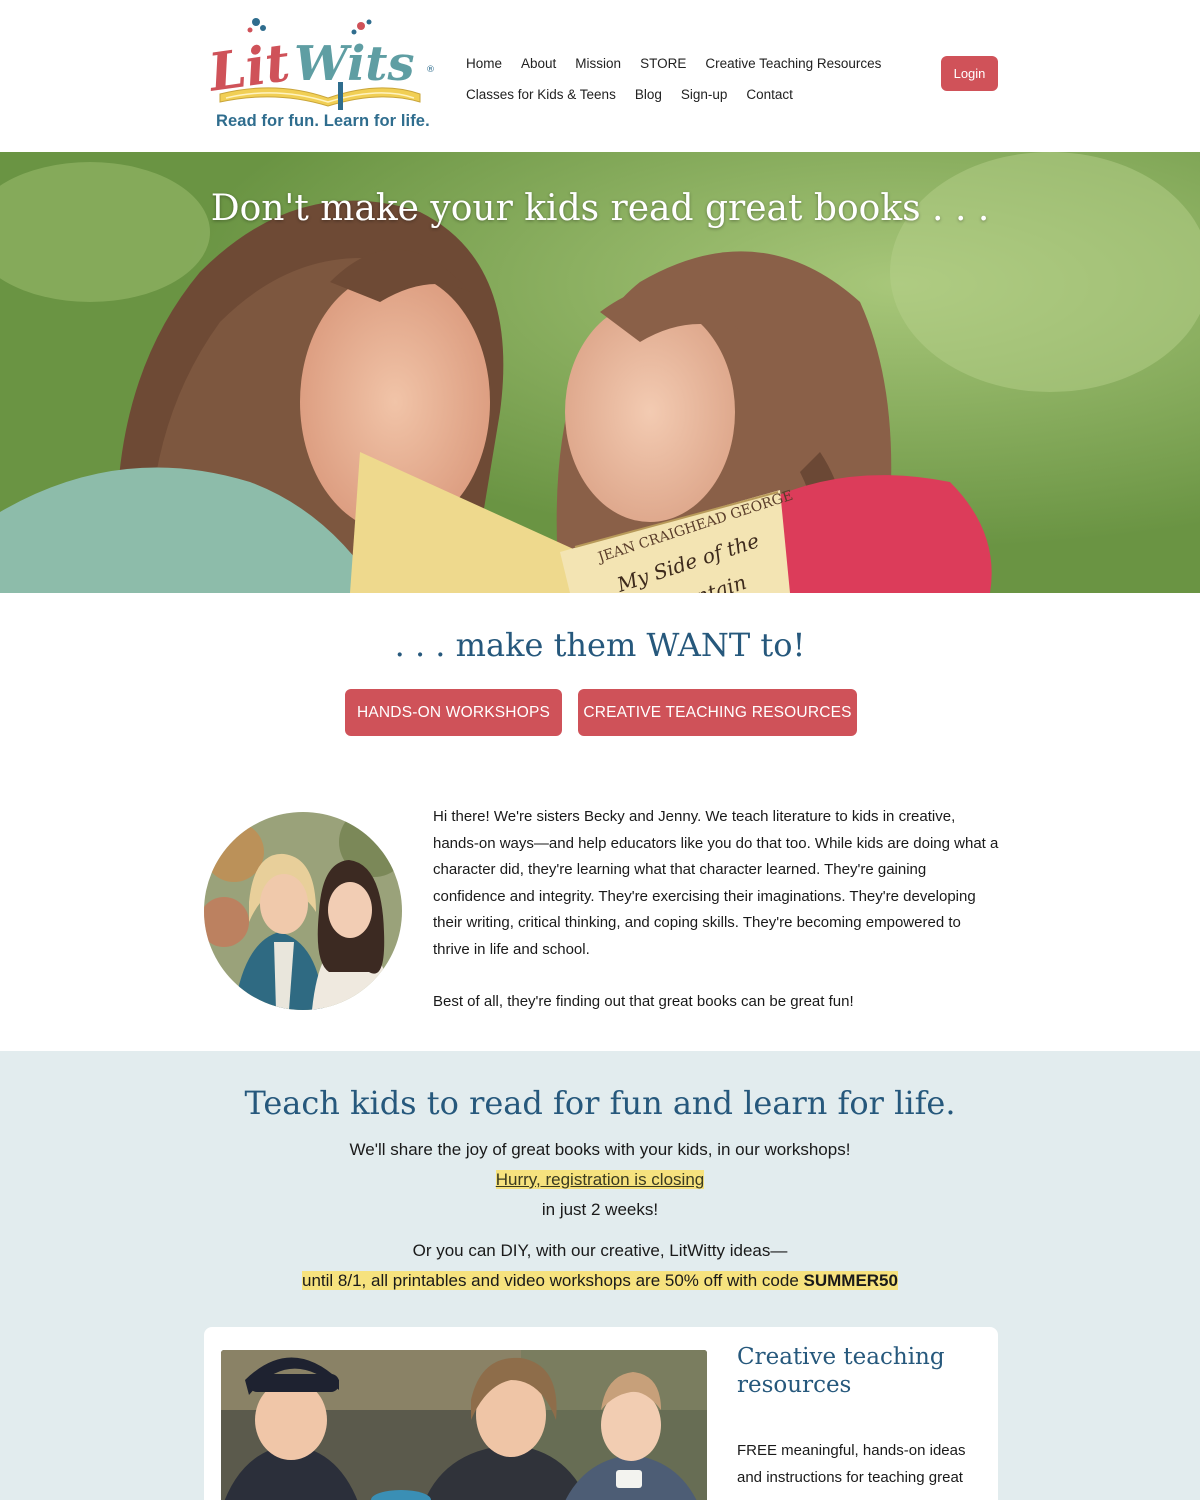 The width and height of the screenshot is (1200, 1500). I want to click on hands-on-workshops-button: HANDS-ON WORKSHOPS, so click(453, 712).